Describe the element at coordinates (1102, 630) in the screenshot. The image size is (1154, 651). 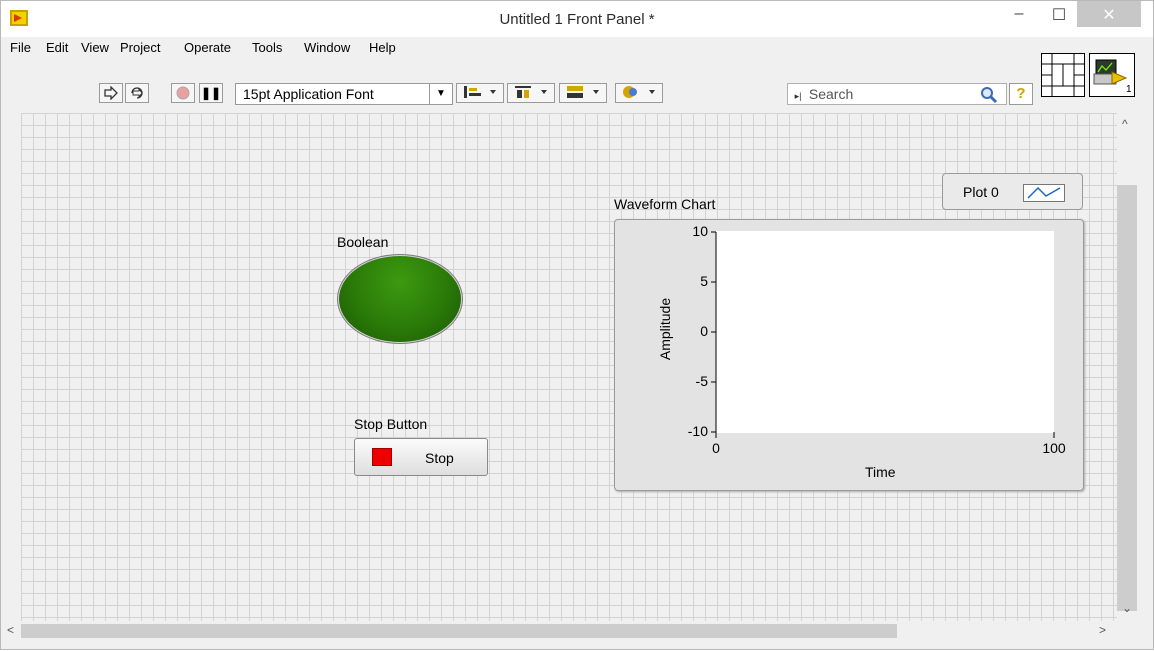
I see `scroll-right-icon: >` at that location.